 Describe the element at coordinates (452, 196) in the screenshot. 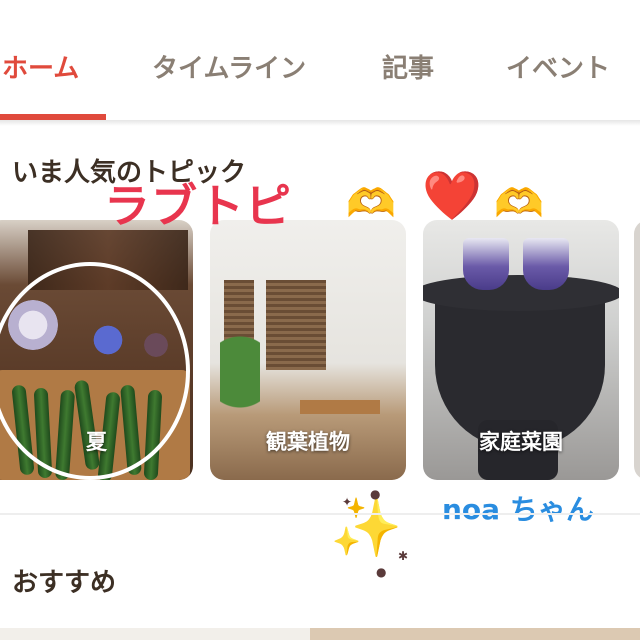

I see `heart-icon: ❤️` at that location.